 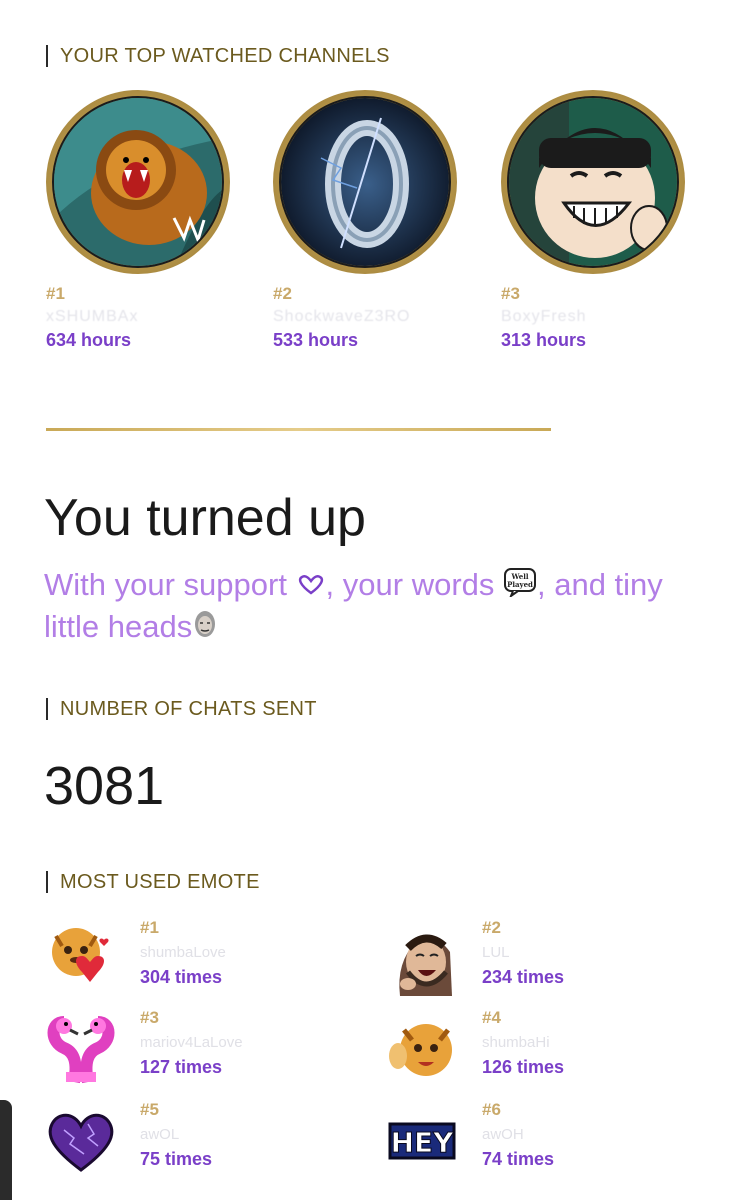 I want to click on lion-love-emote-icon, so click(x=81, y=959).